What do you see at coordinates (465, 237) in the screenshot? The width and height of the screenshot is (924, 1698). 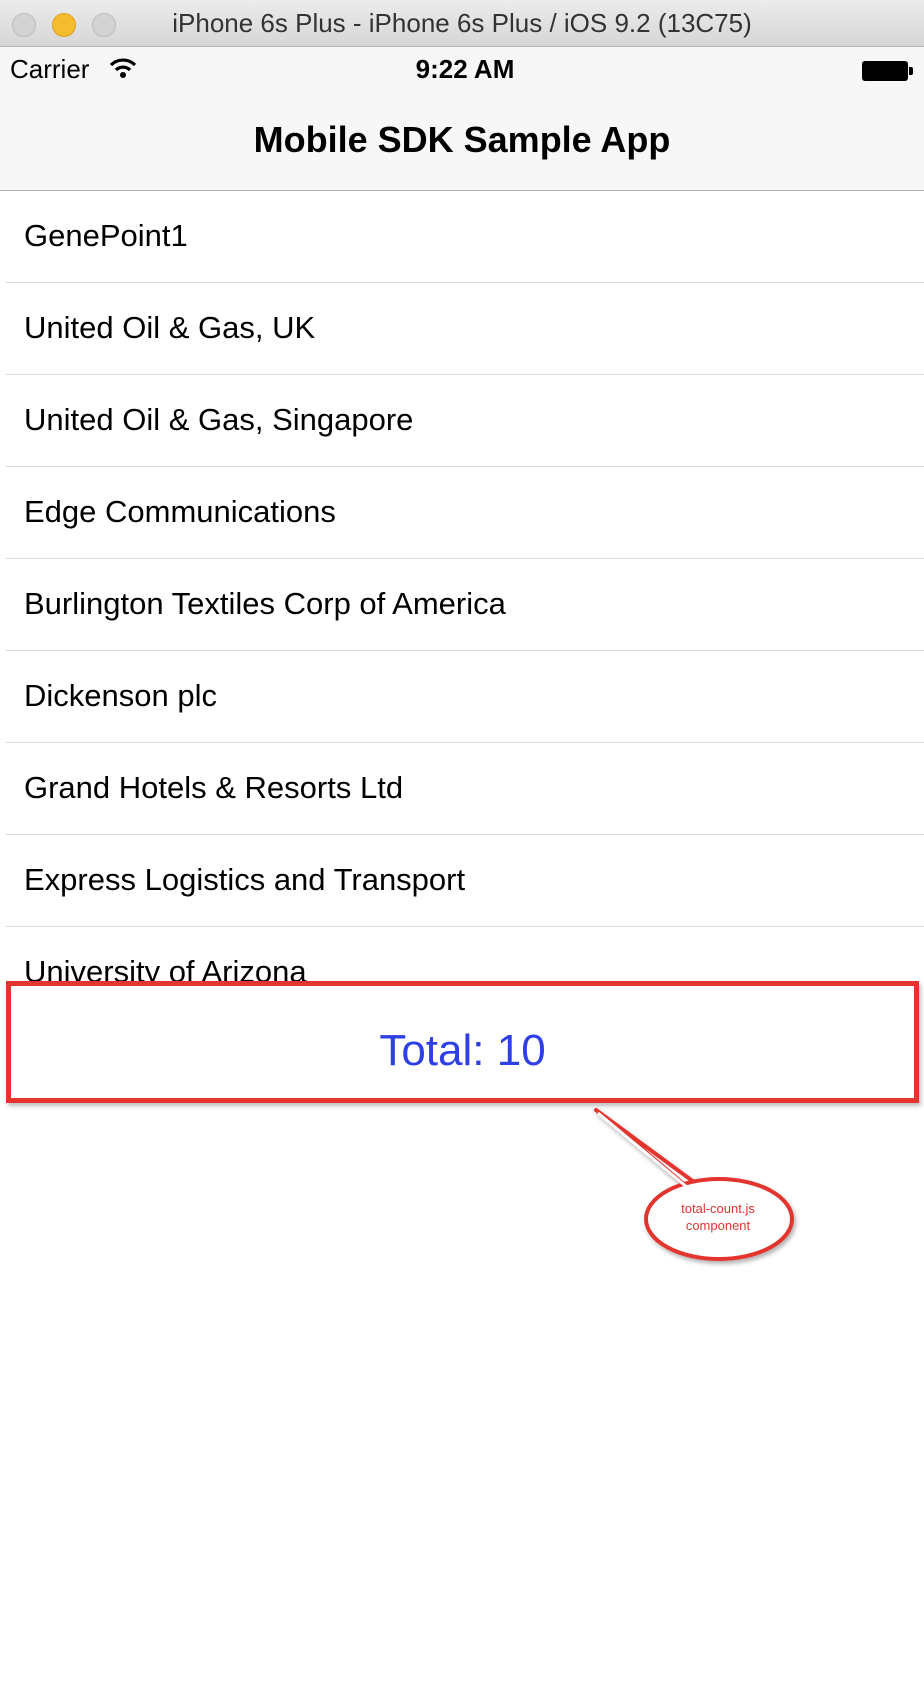 I see `list-item: GenePoint1` at bounding box center [465, 237].